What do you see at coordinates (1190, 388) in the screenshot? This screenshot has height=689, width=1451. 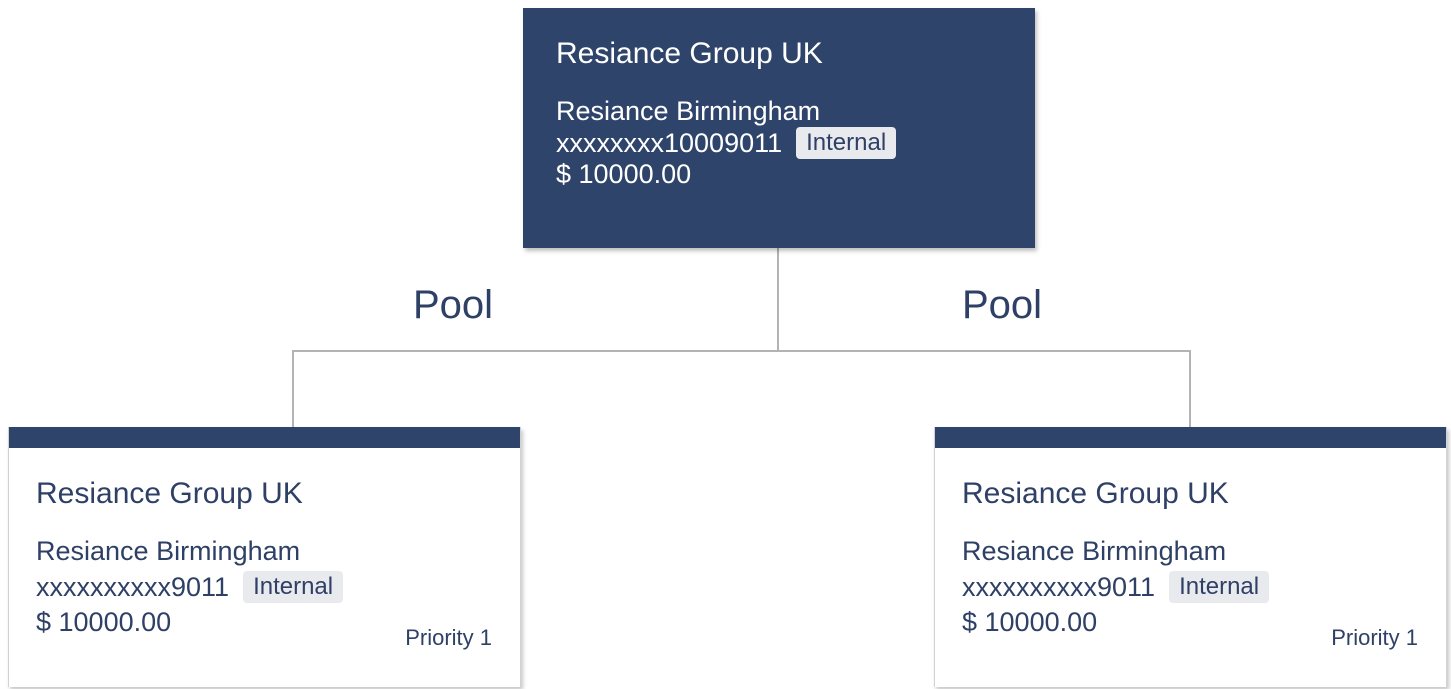 I see `connector-right-down` at bounding box center [1190, 388].